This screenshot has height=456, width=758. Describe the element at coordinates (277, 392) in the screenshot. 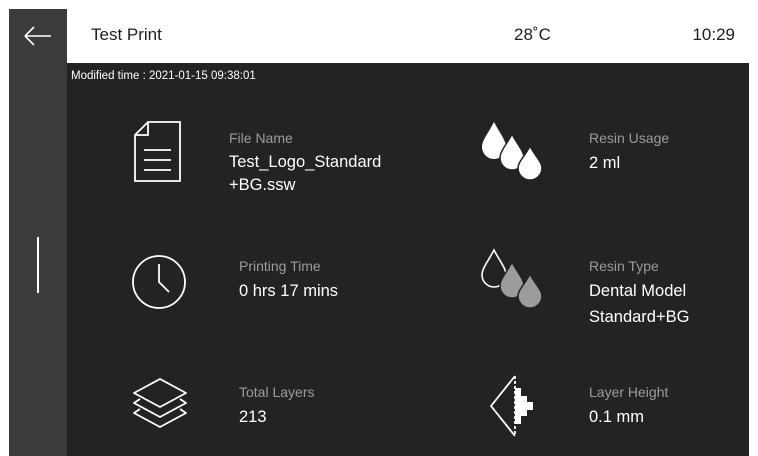

I see `total-layers-label: Total Layers` at that location.